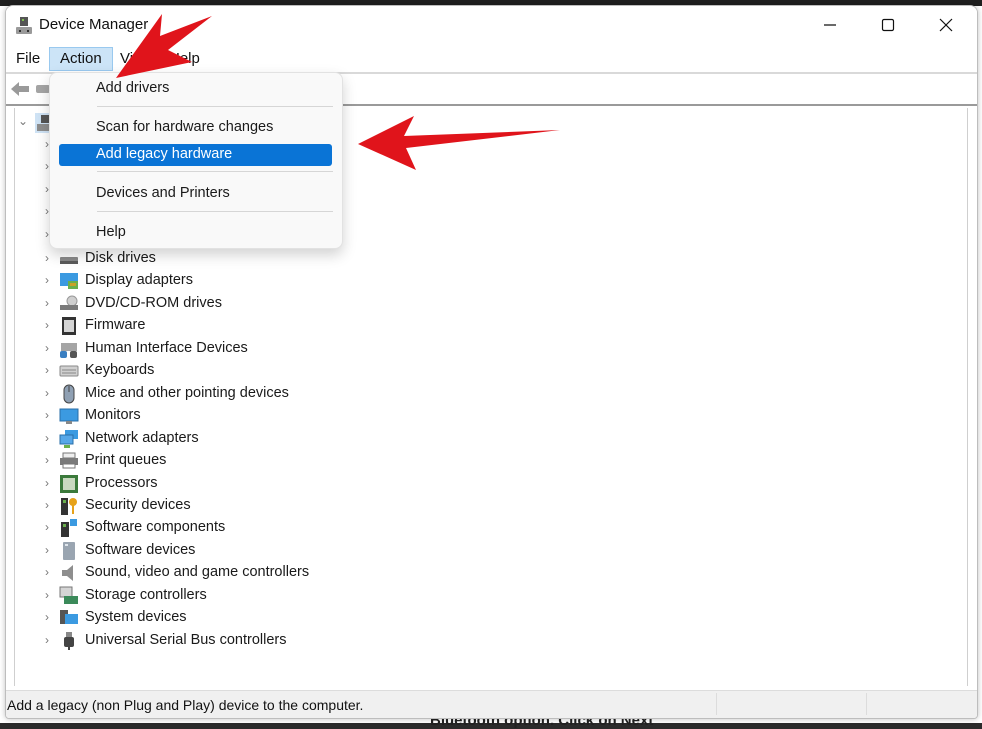 This screenshot has height=729, width=982. What do you see at coordinates (69, 506) in the screenshot?
I see `security-key-icon` at bounding box center [69, 506].